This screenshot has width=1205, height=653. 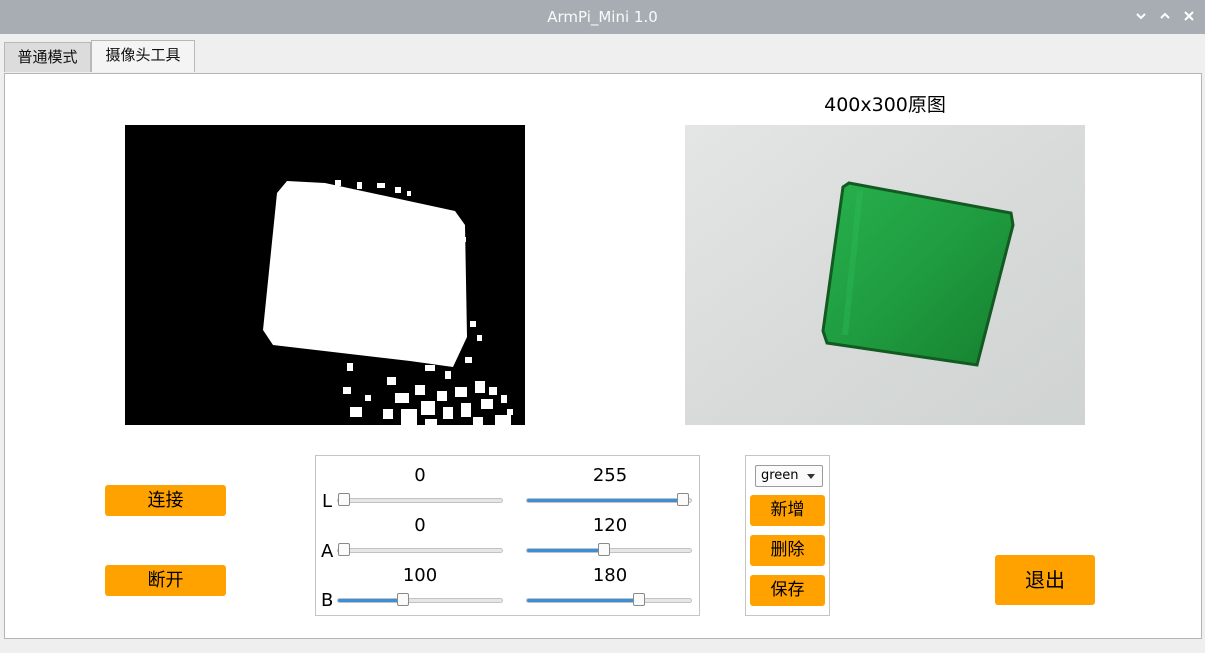 What do you see at coordinates (639, 599) in the screenshot?
I see `b-max-slider-handle` at bounding box center [639, 599].